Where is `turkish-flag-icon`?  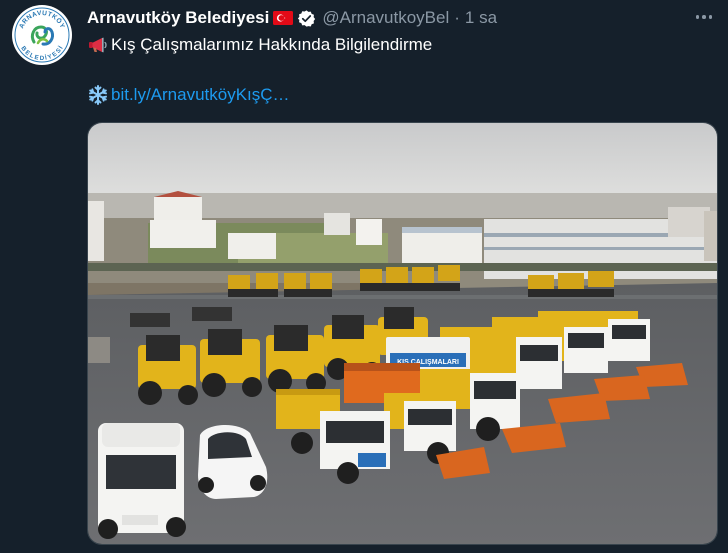
turkish-flag-icon is located at coordinates (283, 18).